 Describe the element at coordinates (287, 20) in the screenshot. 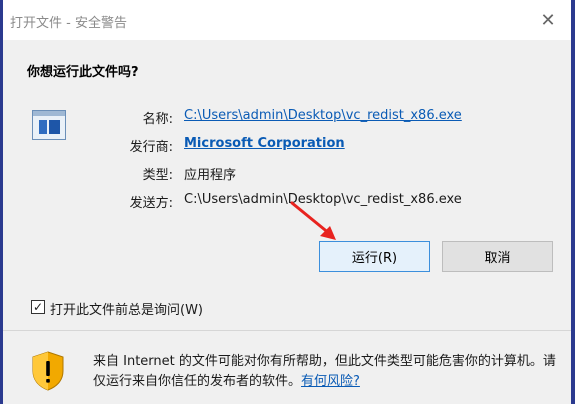

I see `title-bar: 打开文件 - 安全警告 ✕` at that location.